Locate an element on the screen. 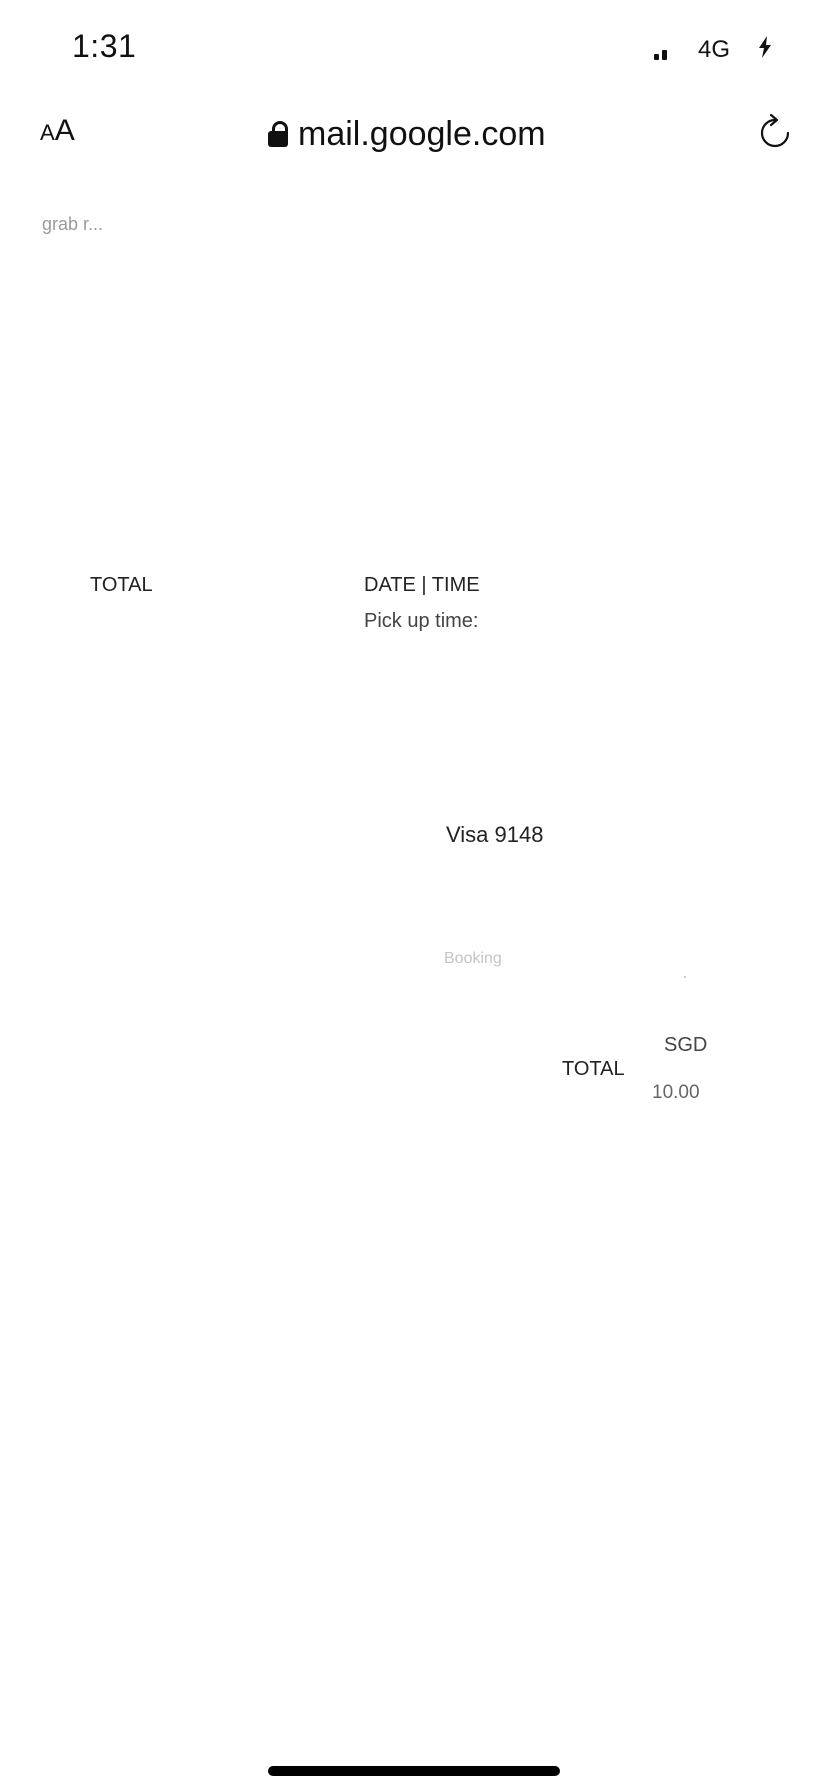 This screenshot has width=828, height=1792. total-label-right: TOTAL is located at coordinates (593, 1069).